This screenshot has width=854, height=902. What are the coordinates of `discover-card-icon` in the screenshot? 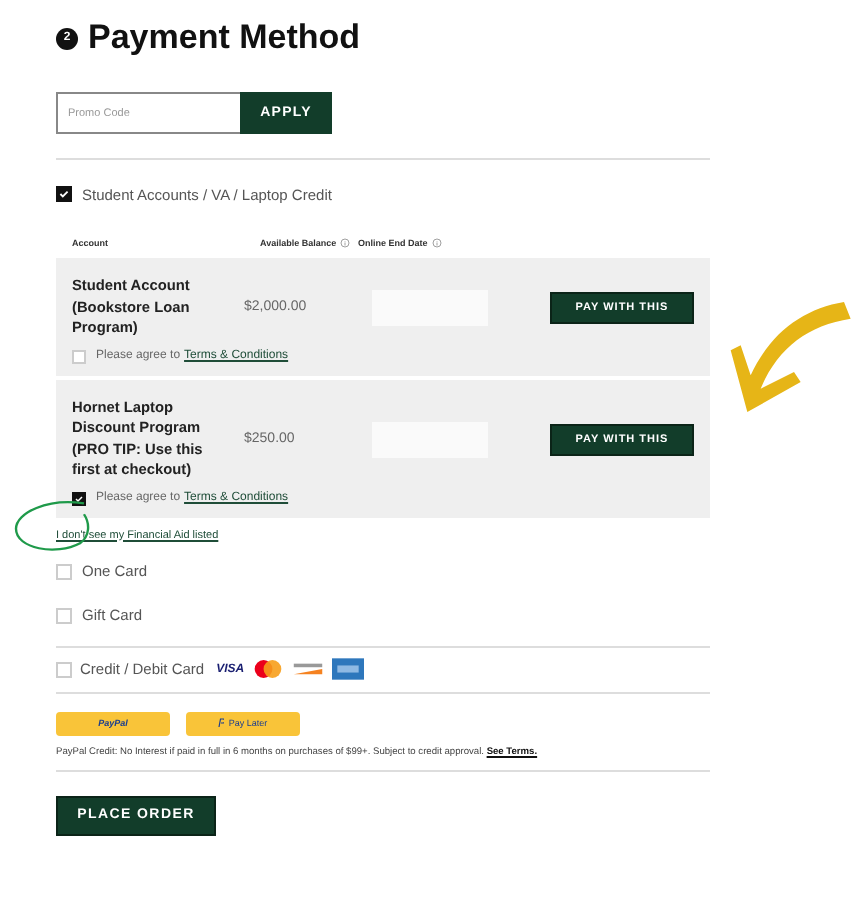 It's located at (308, 669).